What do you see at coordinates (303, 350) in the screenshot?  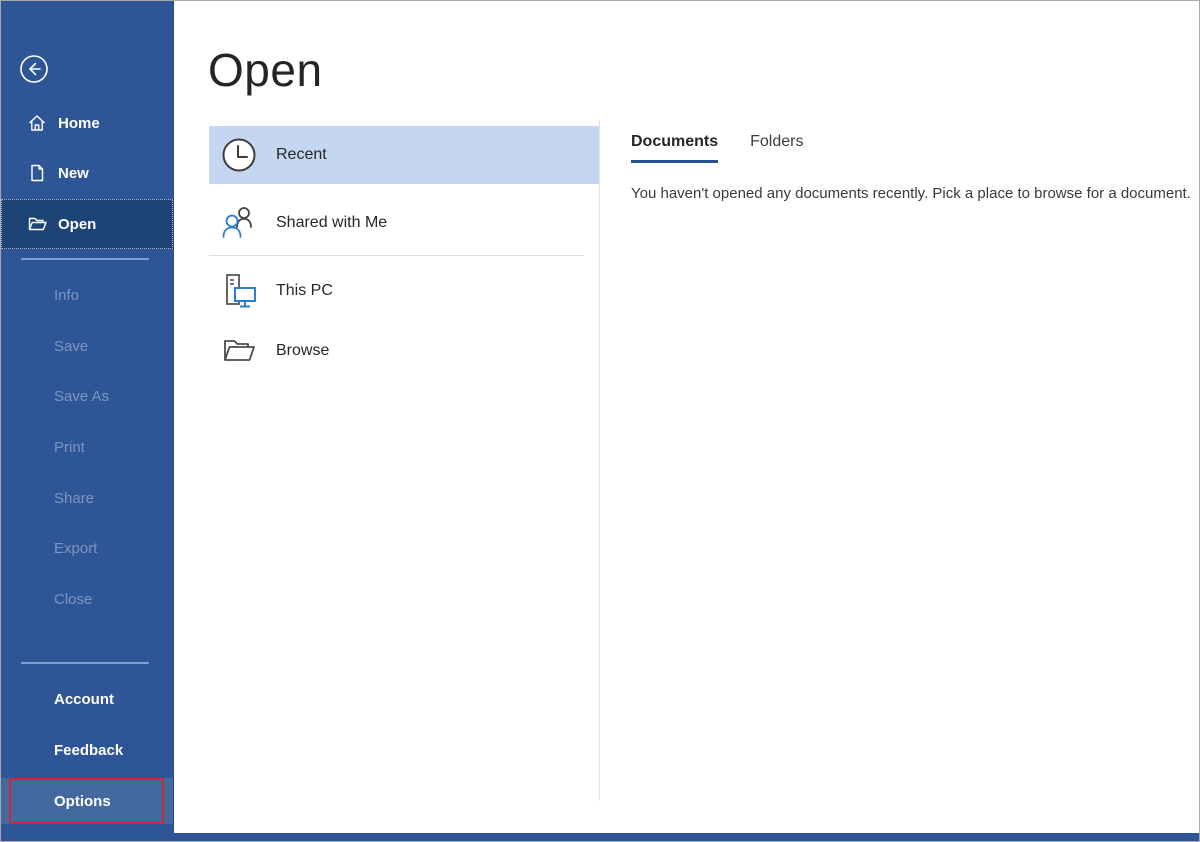 I see `place-item-label: Browse` at bounding box center [303, 350].